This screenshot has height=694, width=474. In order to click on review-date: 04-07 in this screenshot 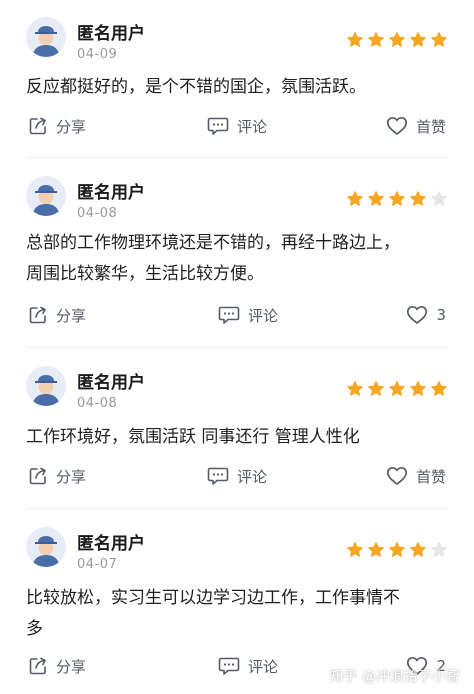, I will do `click(97, 564)`.